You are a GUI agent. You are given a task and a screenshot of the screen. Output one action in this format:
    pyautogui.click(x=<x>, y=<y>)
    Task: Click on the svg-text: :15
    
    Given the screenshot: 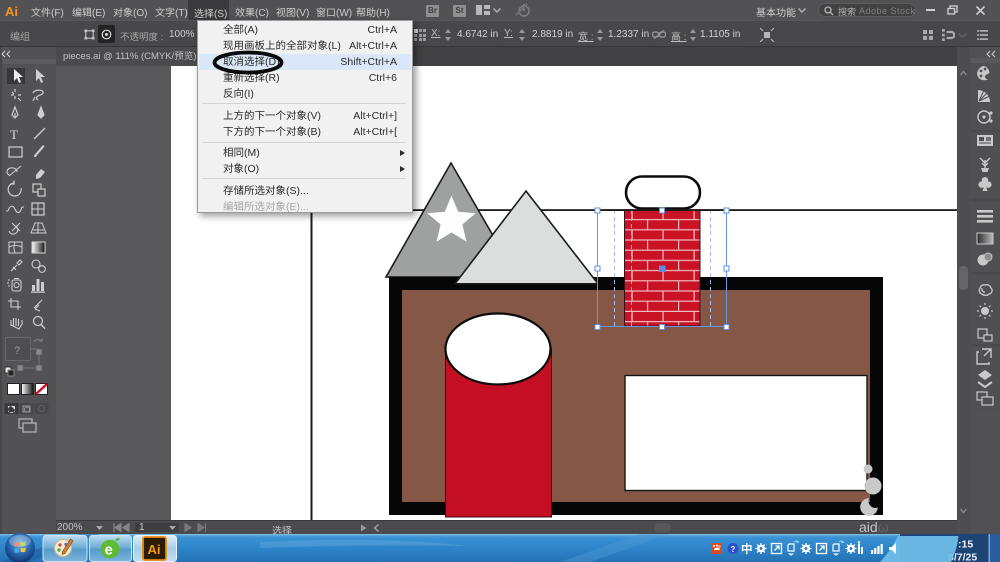 What is the action you would take?
    pyautogui.click(x=965, y=545)
    